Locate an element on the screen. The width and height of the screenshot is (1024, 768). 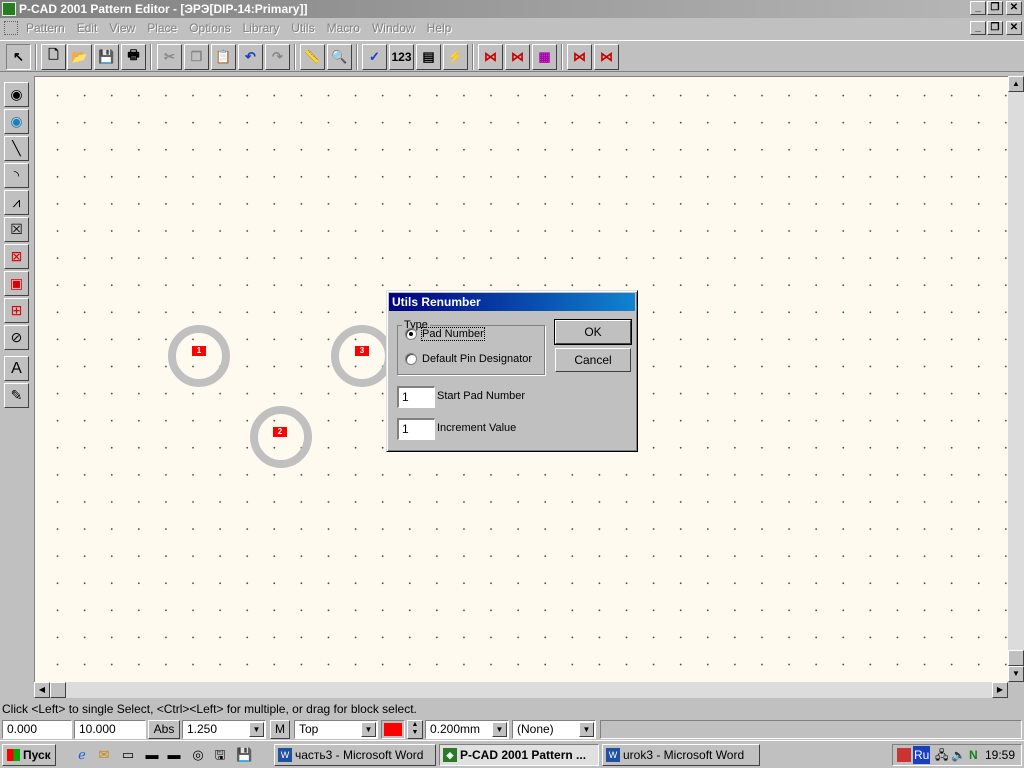
place-line-button: ╲ is located at coordinates (16, 148).